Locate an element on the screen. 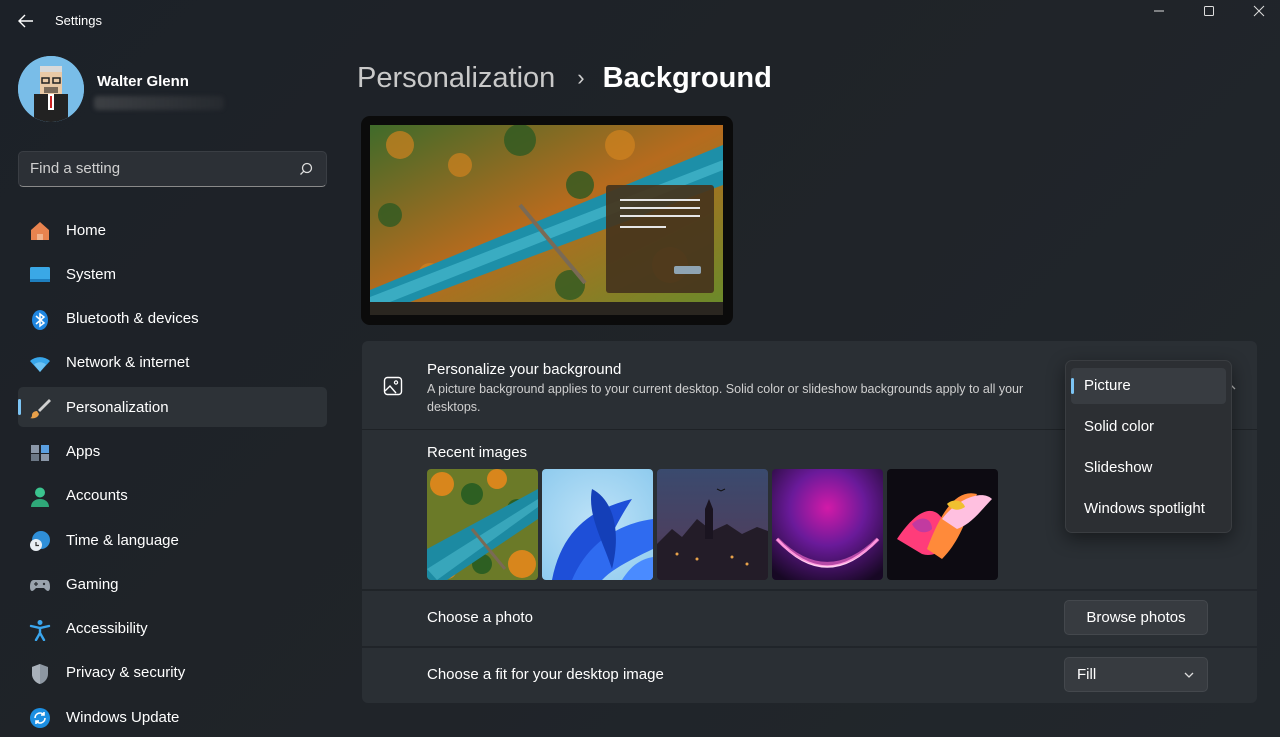  sidebar-item-label: Privacy & security is located at coordinates (126, 673).